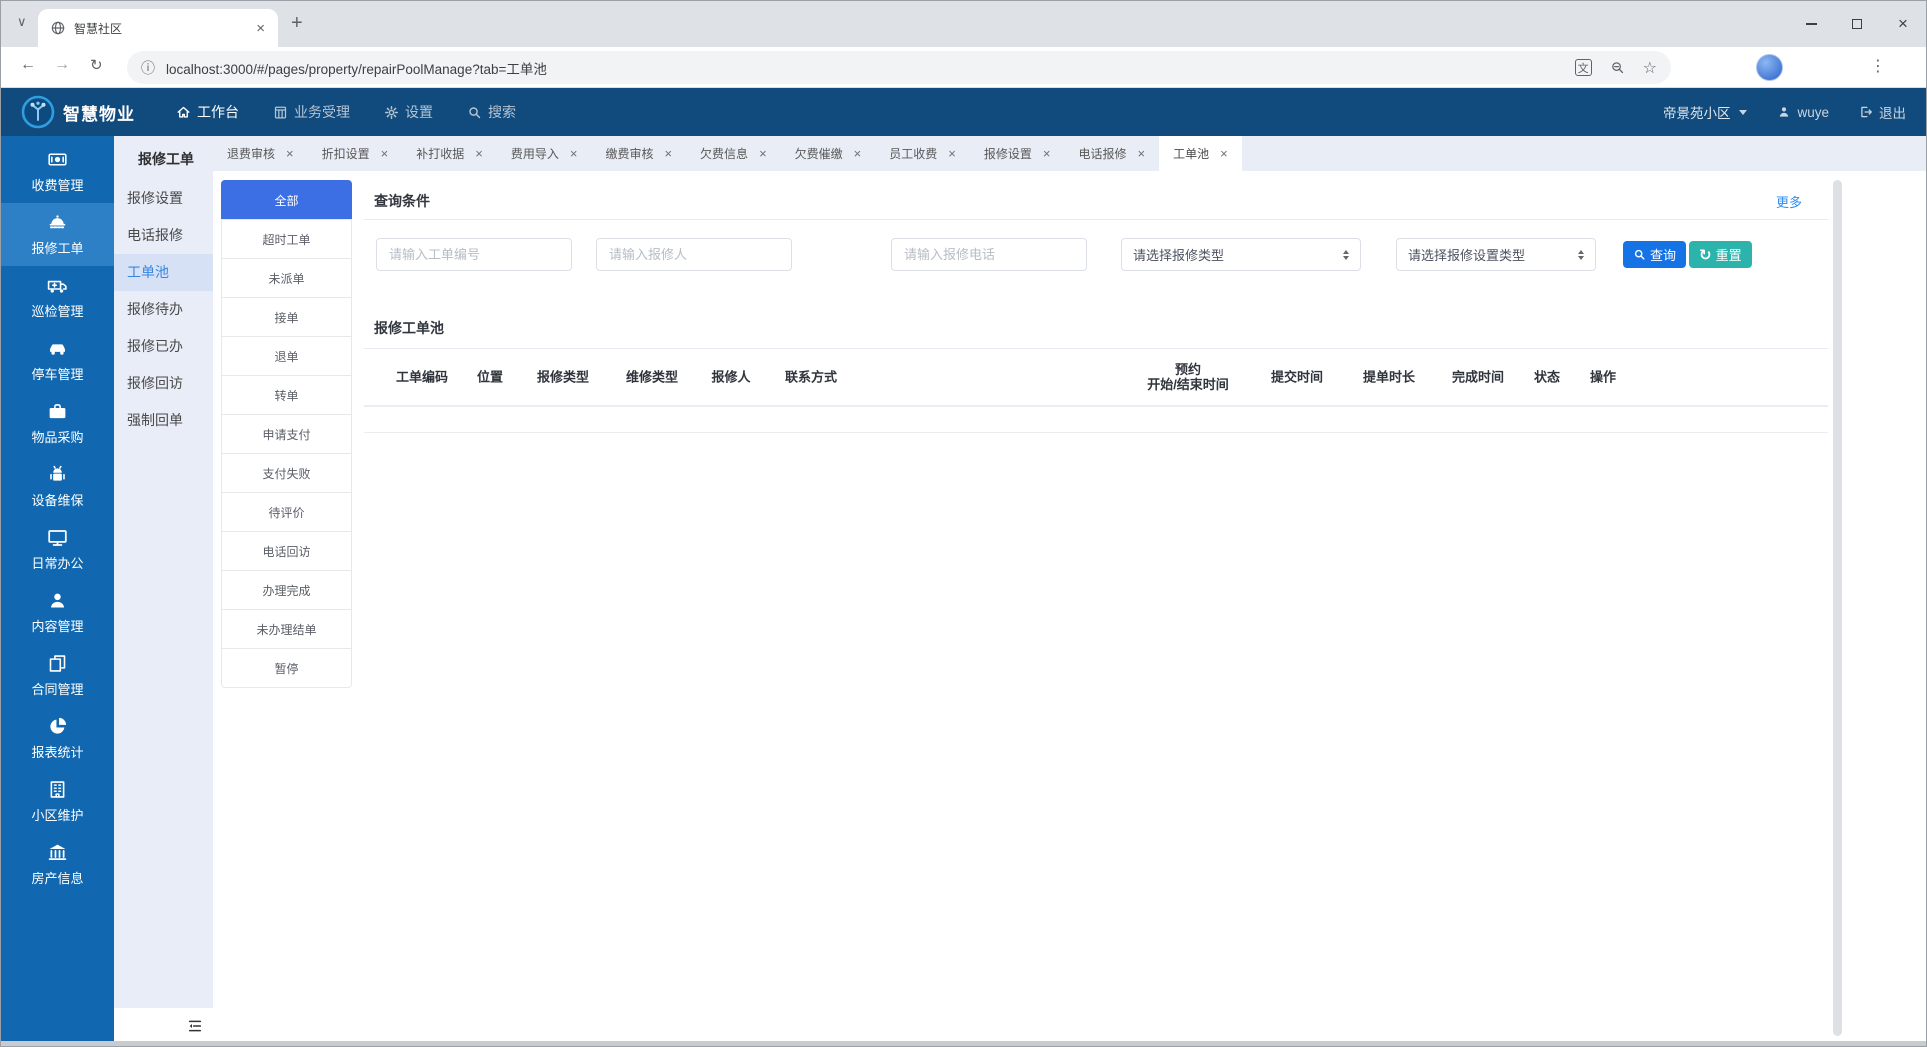 The width and height of the screenshot is (1927, 1047). What do you see at coordinates (638, 153) in the screenshot?
I see `page-tab: 缴费审核 ×` at bounding box center [638, 153].